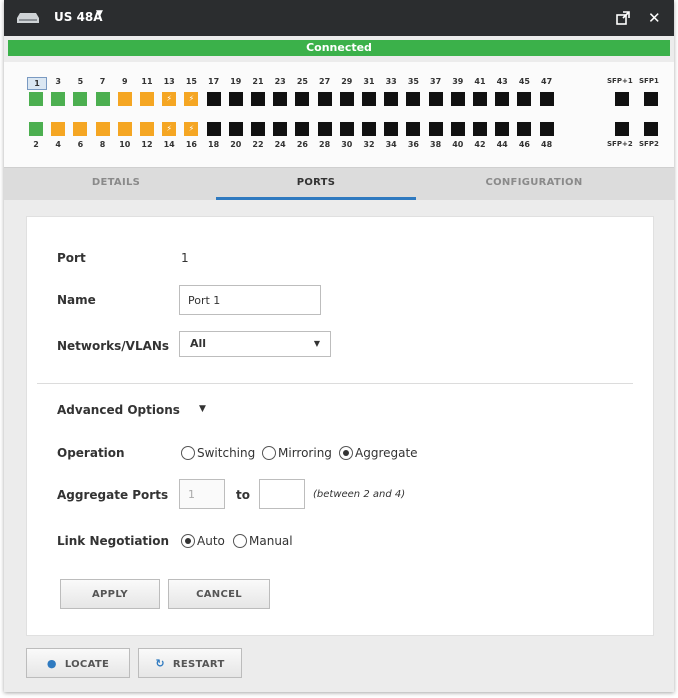 This screenshot has height=698, width=678. Describe the element at coordinates (339, 48) in the screenshot. I see `connection-status-bar: Connected` at that location.